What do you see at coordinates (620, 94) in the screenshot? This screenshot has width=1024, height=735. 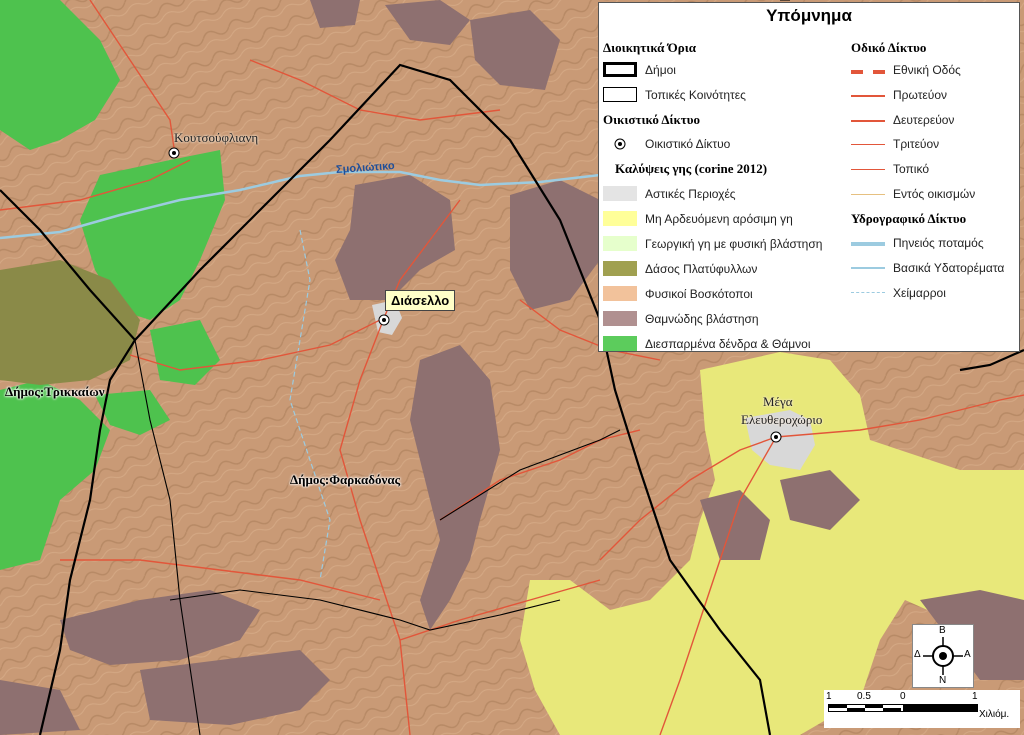 I see `legend-swatch-koinotites` at bounding box center [620, 94].